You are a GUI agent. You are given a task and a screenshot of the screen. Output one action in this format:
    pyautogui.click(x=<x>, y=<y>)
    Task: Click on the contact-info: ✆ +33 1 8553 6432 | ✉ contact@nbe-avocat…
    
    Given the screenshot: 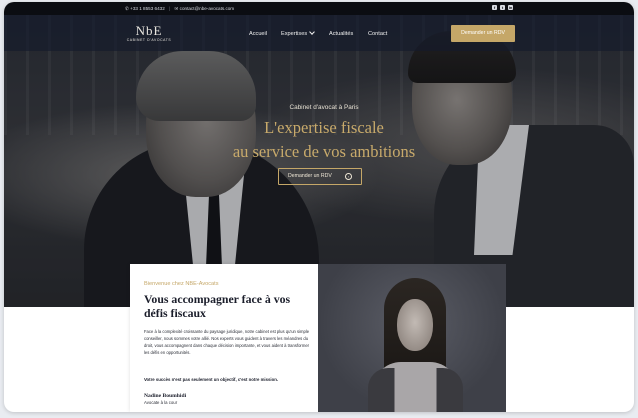 What is the action you would take?
    pyautogui.click(x=179, y=9)
    